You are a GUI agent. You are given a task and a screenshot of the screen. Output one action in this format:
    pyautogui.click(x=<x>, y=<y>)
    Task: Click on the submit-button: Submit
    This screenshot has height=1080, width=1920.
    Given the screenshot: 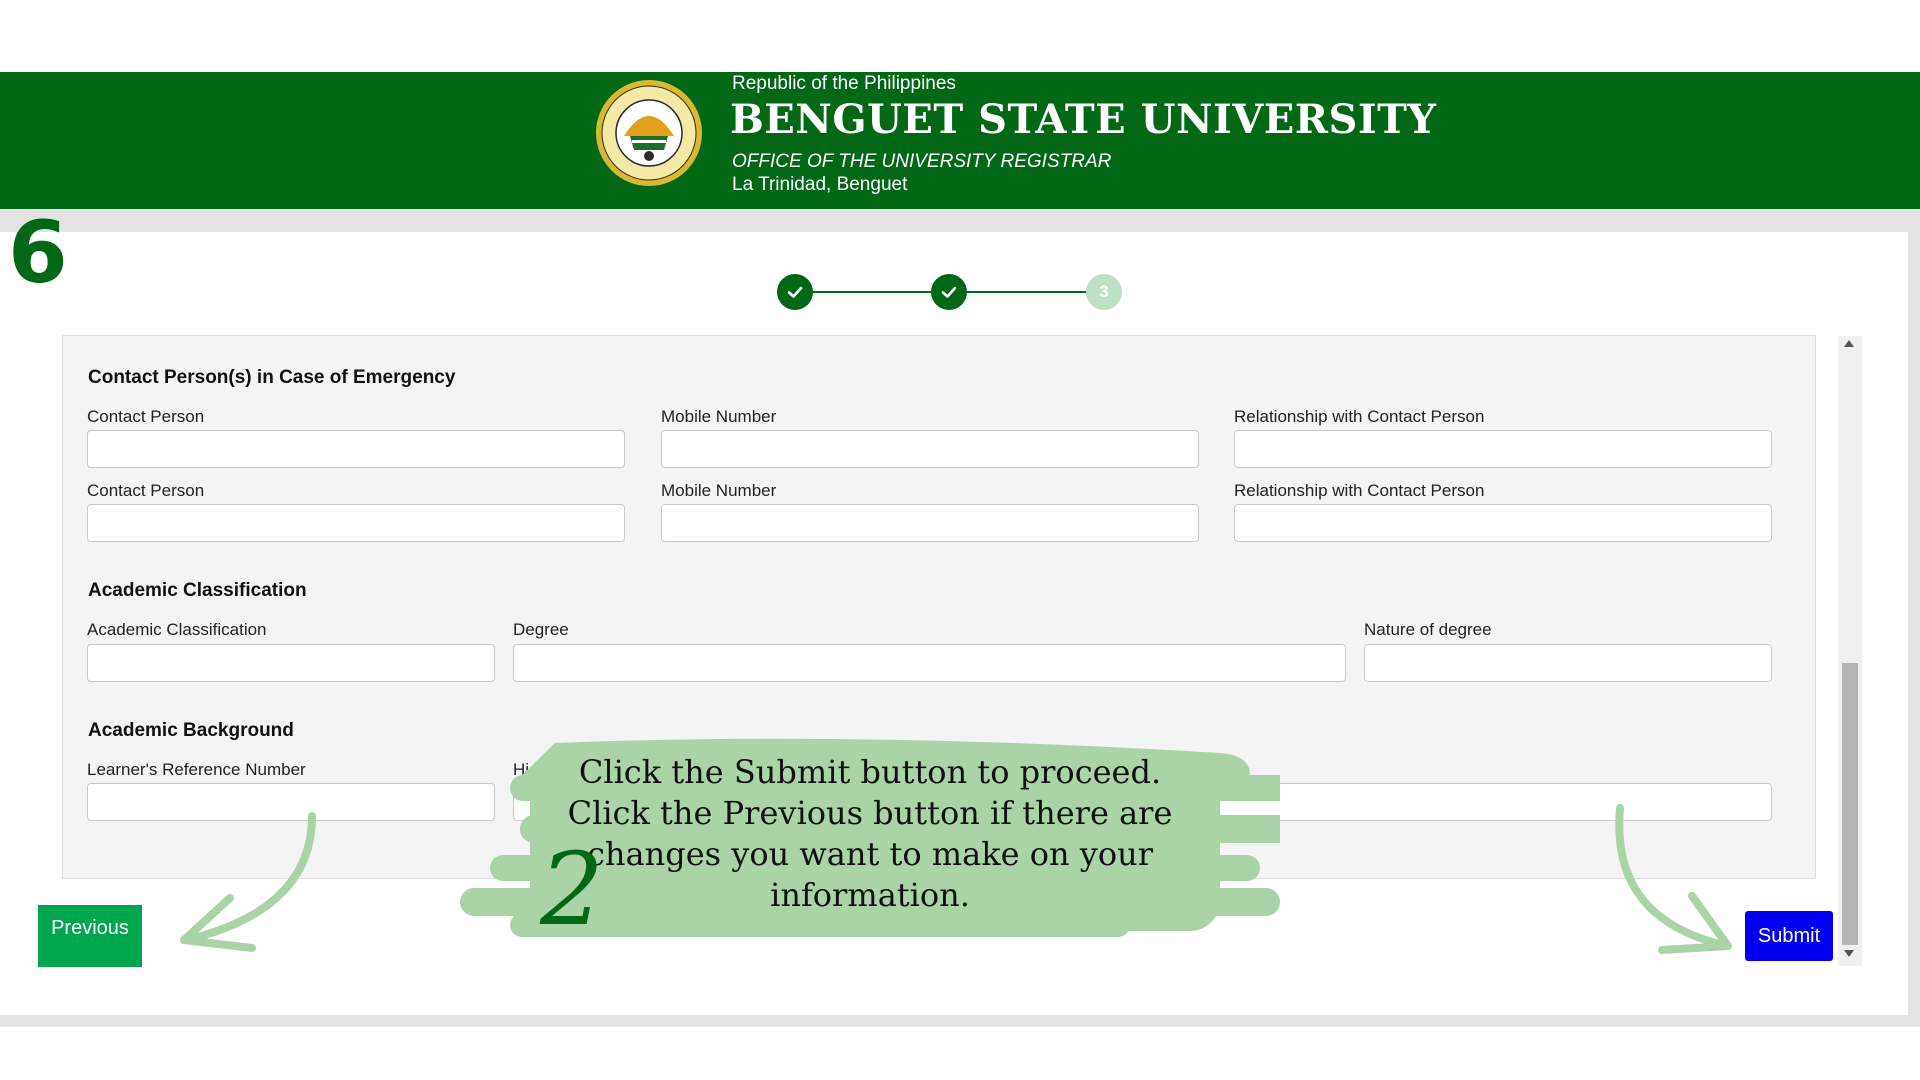 What is the action you would take?
    pyautogui.click(x=1789, y=936)
    